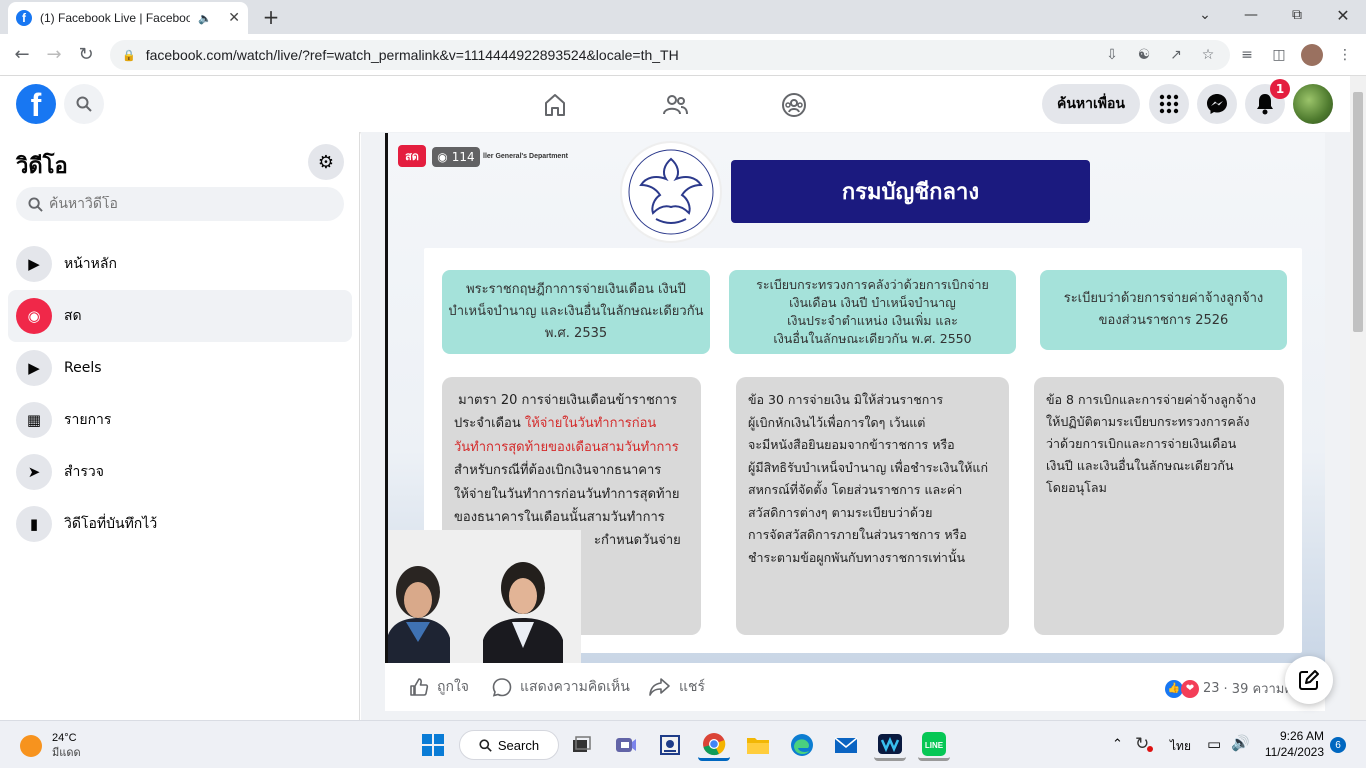 Image resolution: width=1366 pixels, height=768 pixels. I want to click on volume-icon: 🔊, so click(1240, 743).